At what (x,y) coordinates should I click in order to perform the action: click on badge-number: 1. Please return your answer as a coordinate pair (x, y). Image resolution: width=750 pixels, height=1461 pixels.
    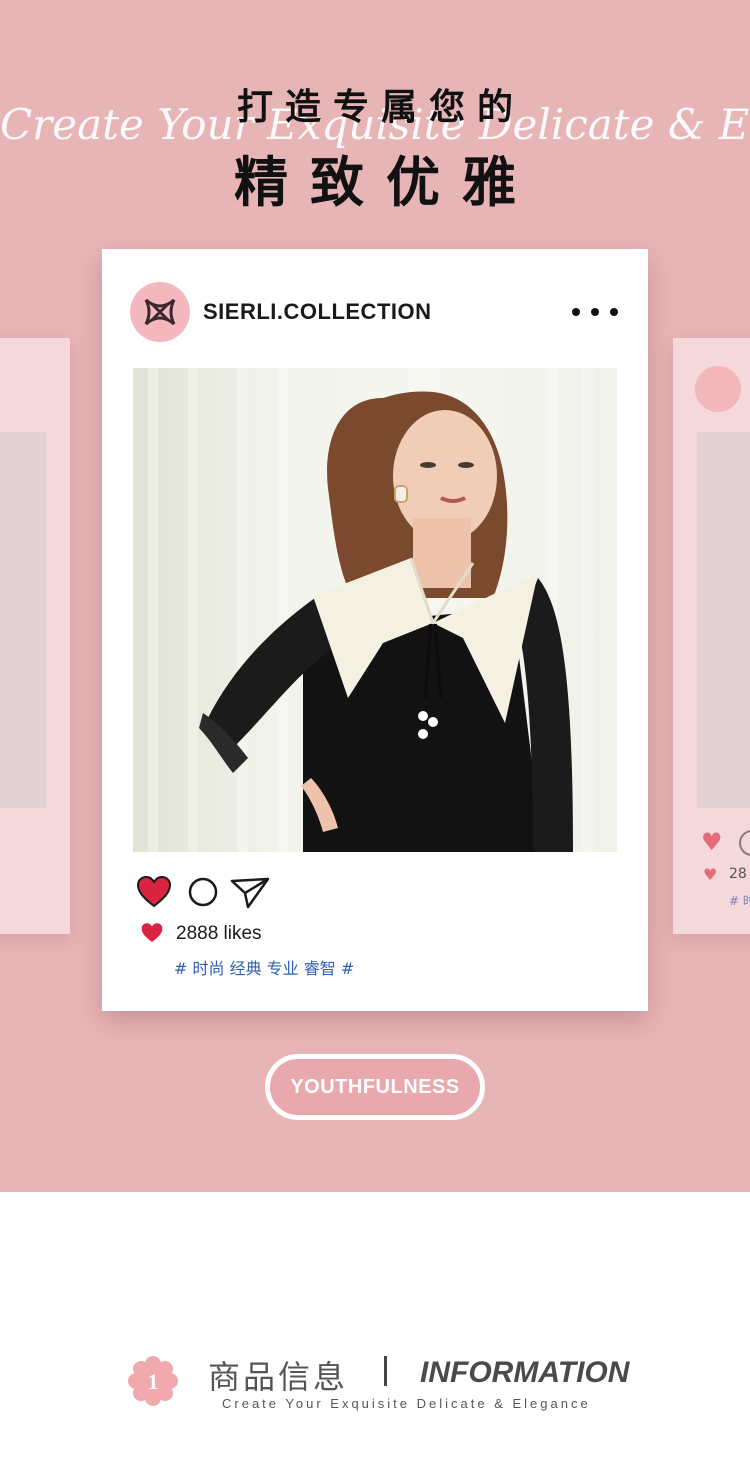
    Looking at the image, I should click on (153, 1381).